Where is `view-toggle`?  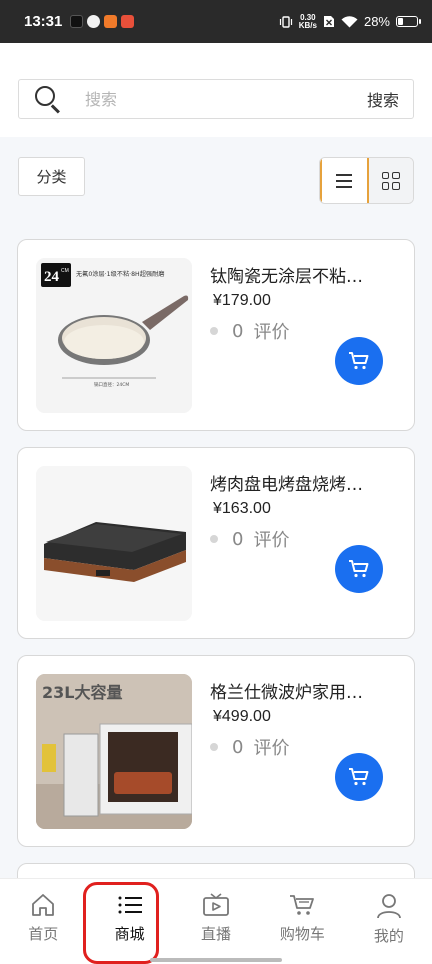 view-toggle is located at coordinates (366, 180).